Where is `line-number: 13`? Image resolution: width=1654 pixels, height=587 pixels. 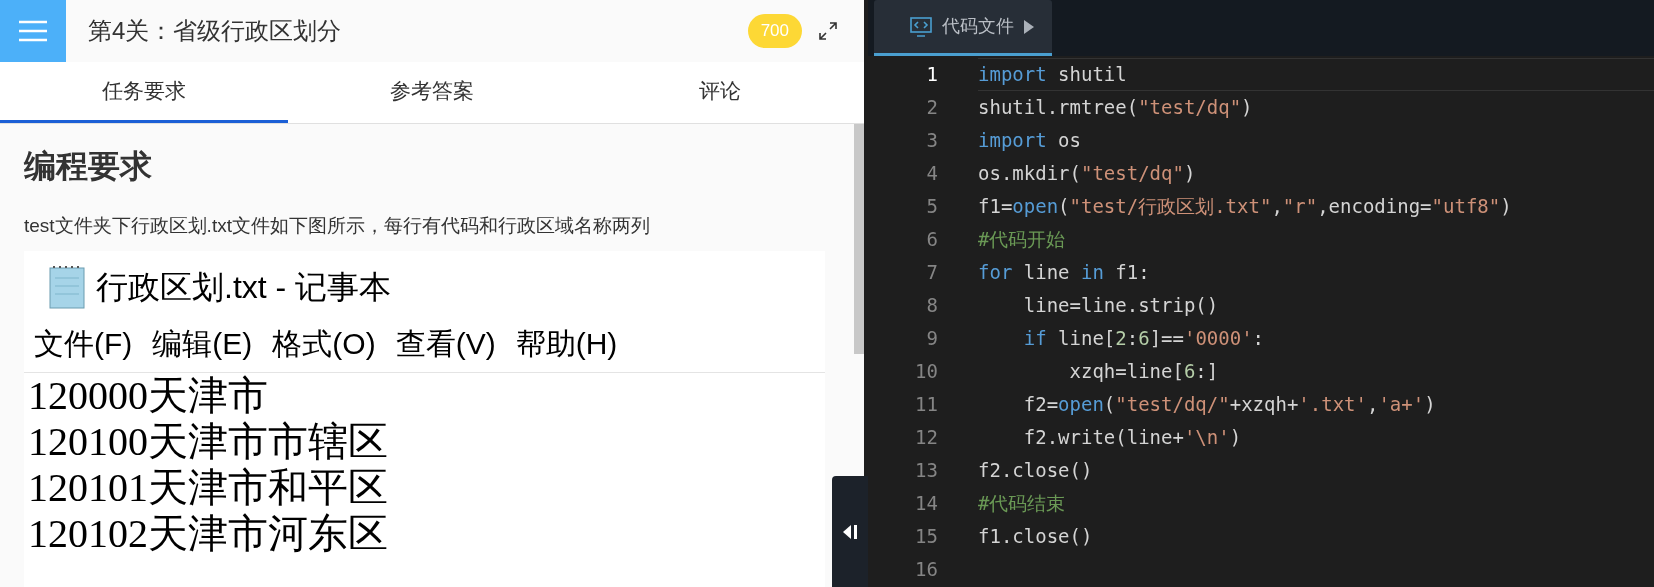 line-number: 13 is located at coordinates (926, 471).